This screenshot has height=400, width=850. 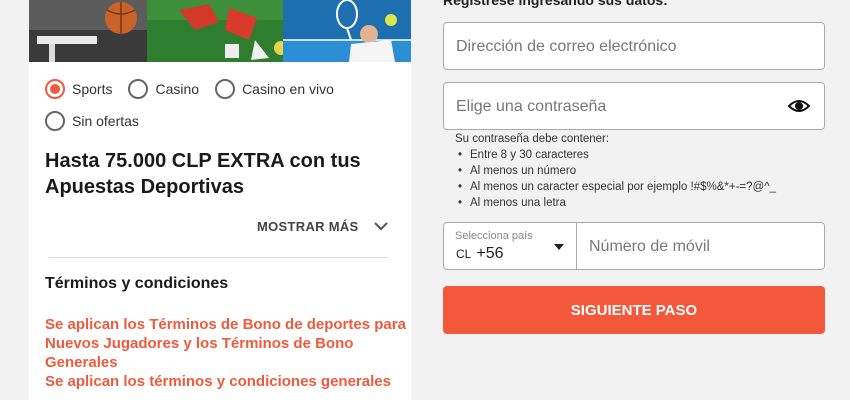 I want to click on password-rule: Al menos una letra, so click(x=615, y=203).